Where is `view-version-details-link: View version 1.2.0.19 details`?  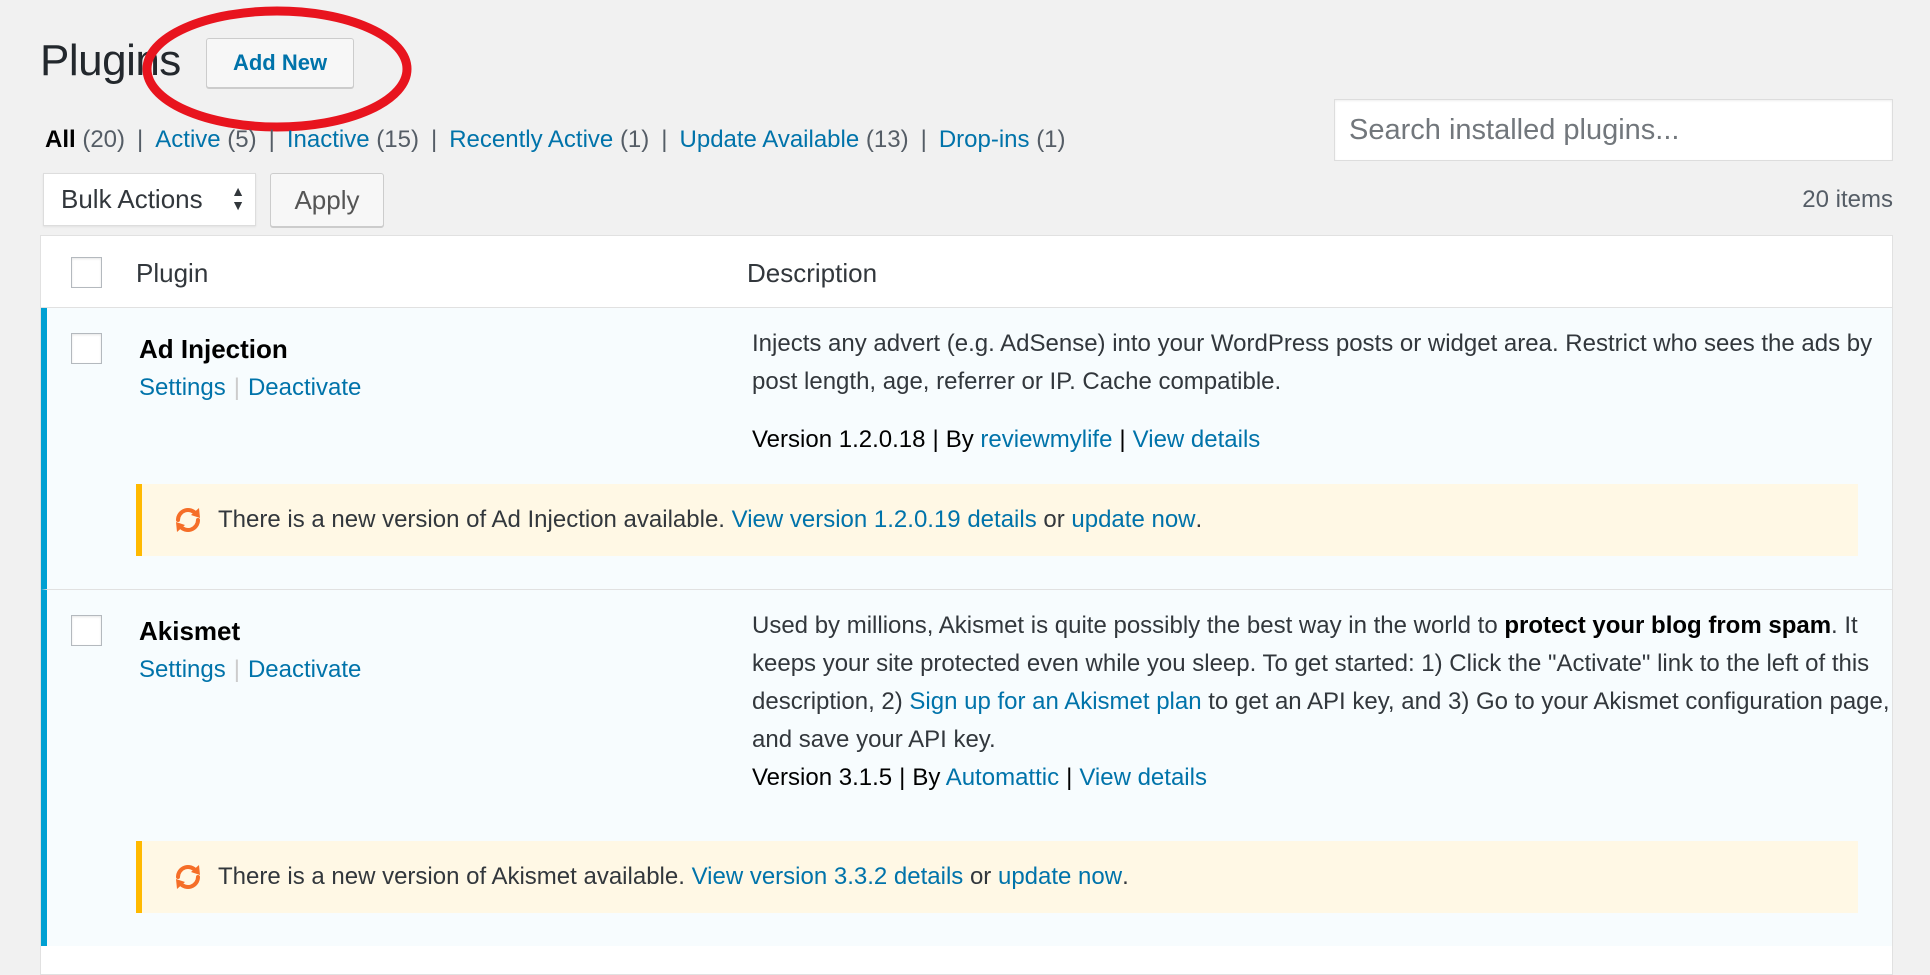 view-version-details-link: View version 1.2.0.19 details is located at coordinates (884, 520).